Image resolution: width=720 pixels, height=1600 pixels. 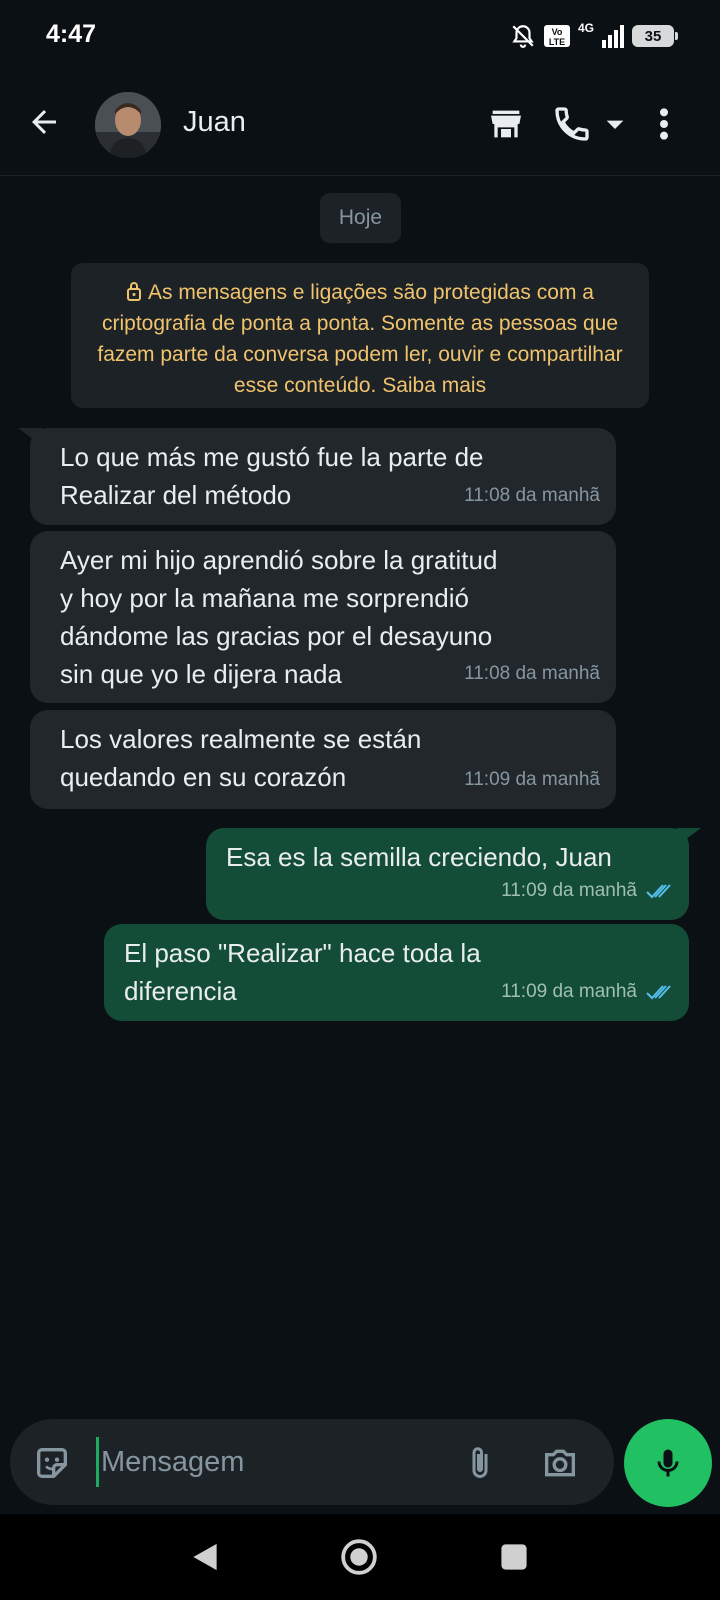 What do you see at coordinates (523, 36) in the screenshot?
I see `mute-notifications-icon` at bounding box center [523, 36].